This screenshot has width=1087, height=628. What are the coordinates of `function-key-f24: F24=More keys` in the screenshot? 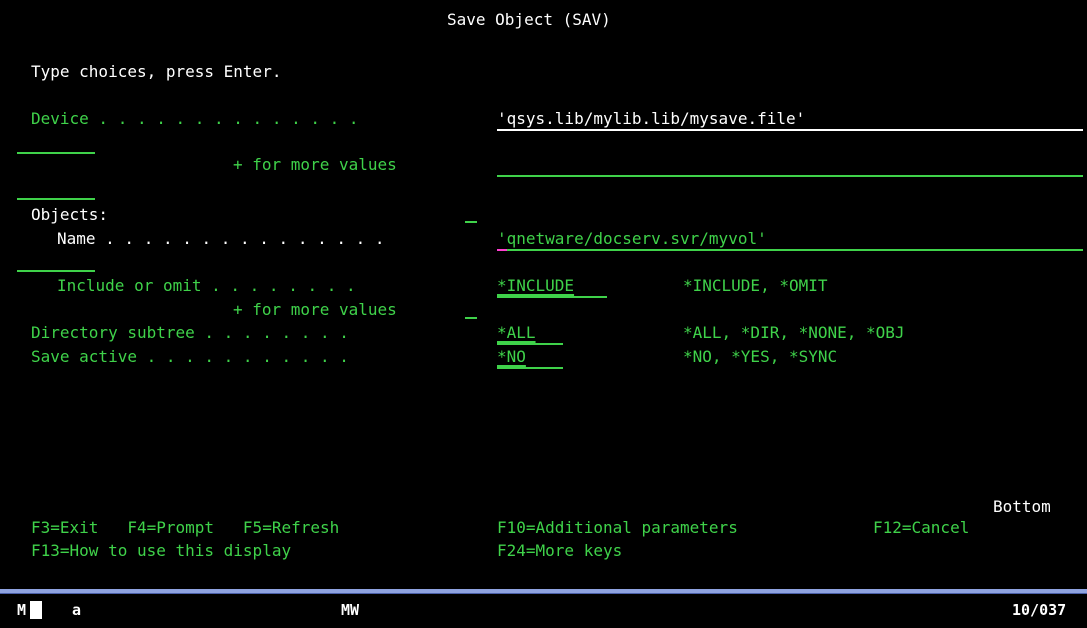 It's located at (559, 551).